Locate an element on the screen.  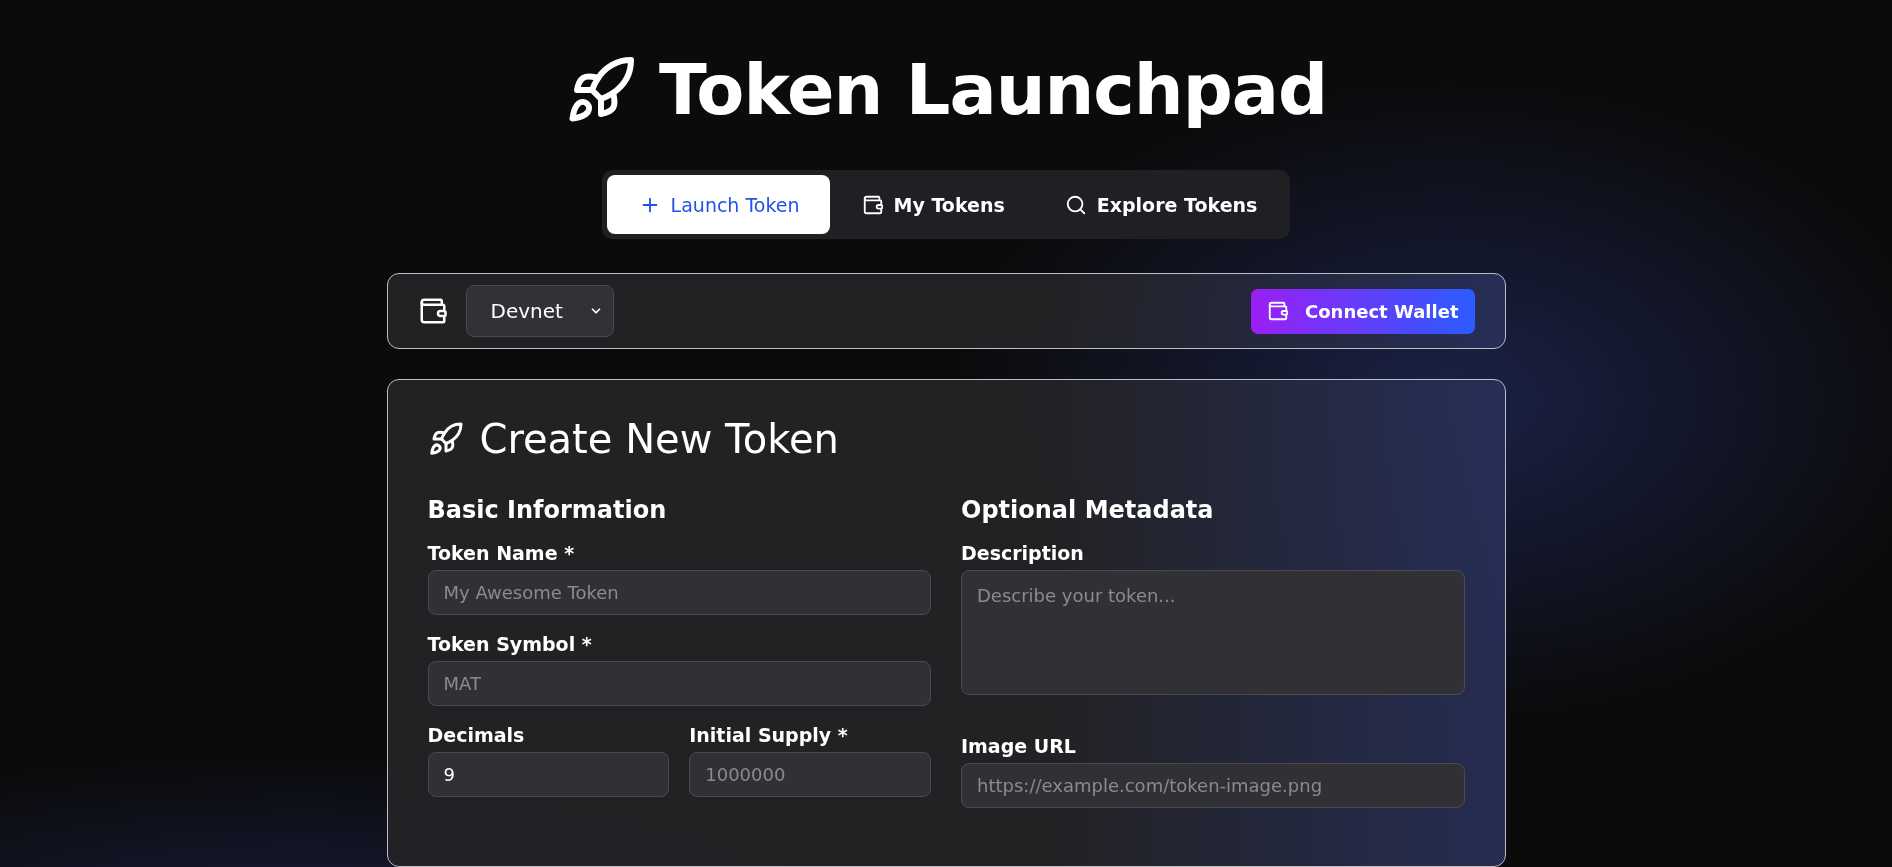
field-label: Decimals is located at coordinates (476, 735).